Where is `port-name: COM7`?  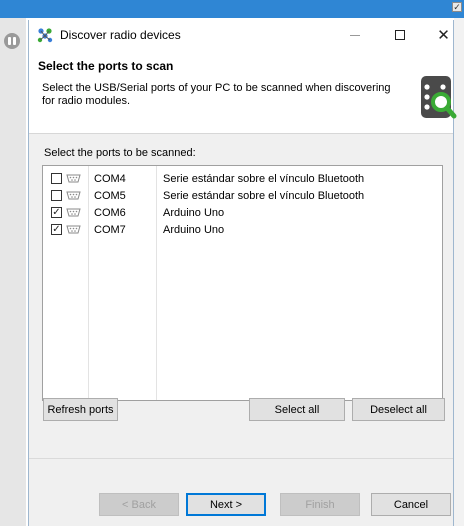 port-name: COM7 is located at coordinates (110, 230).